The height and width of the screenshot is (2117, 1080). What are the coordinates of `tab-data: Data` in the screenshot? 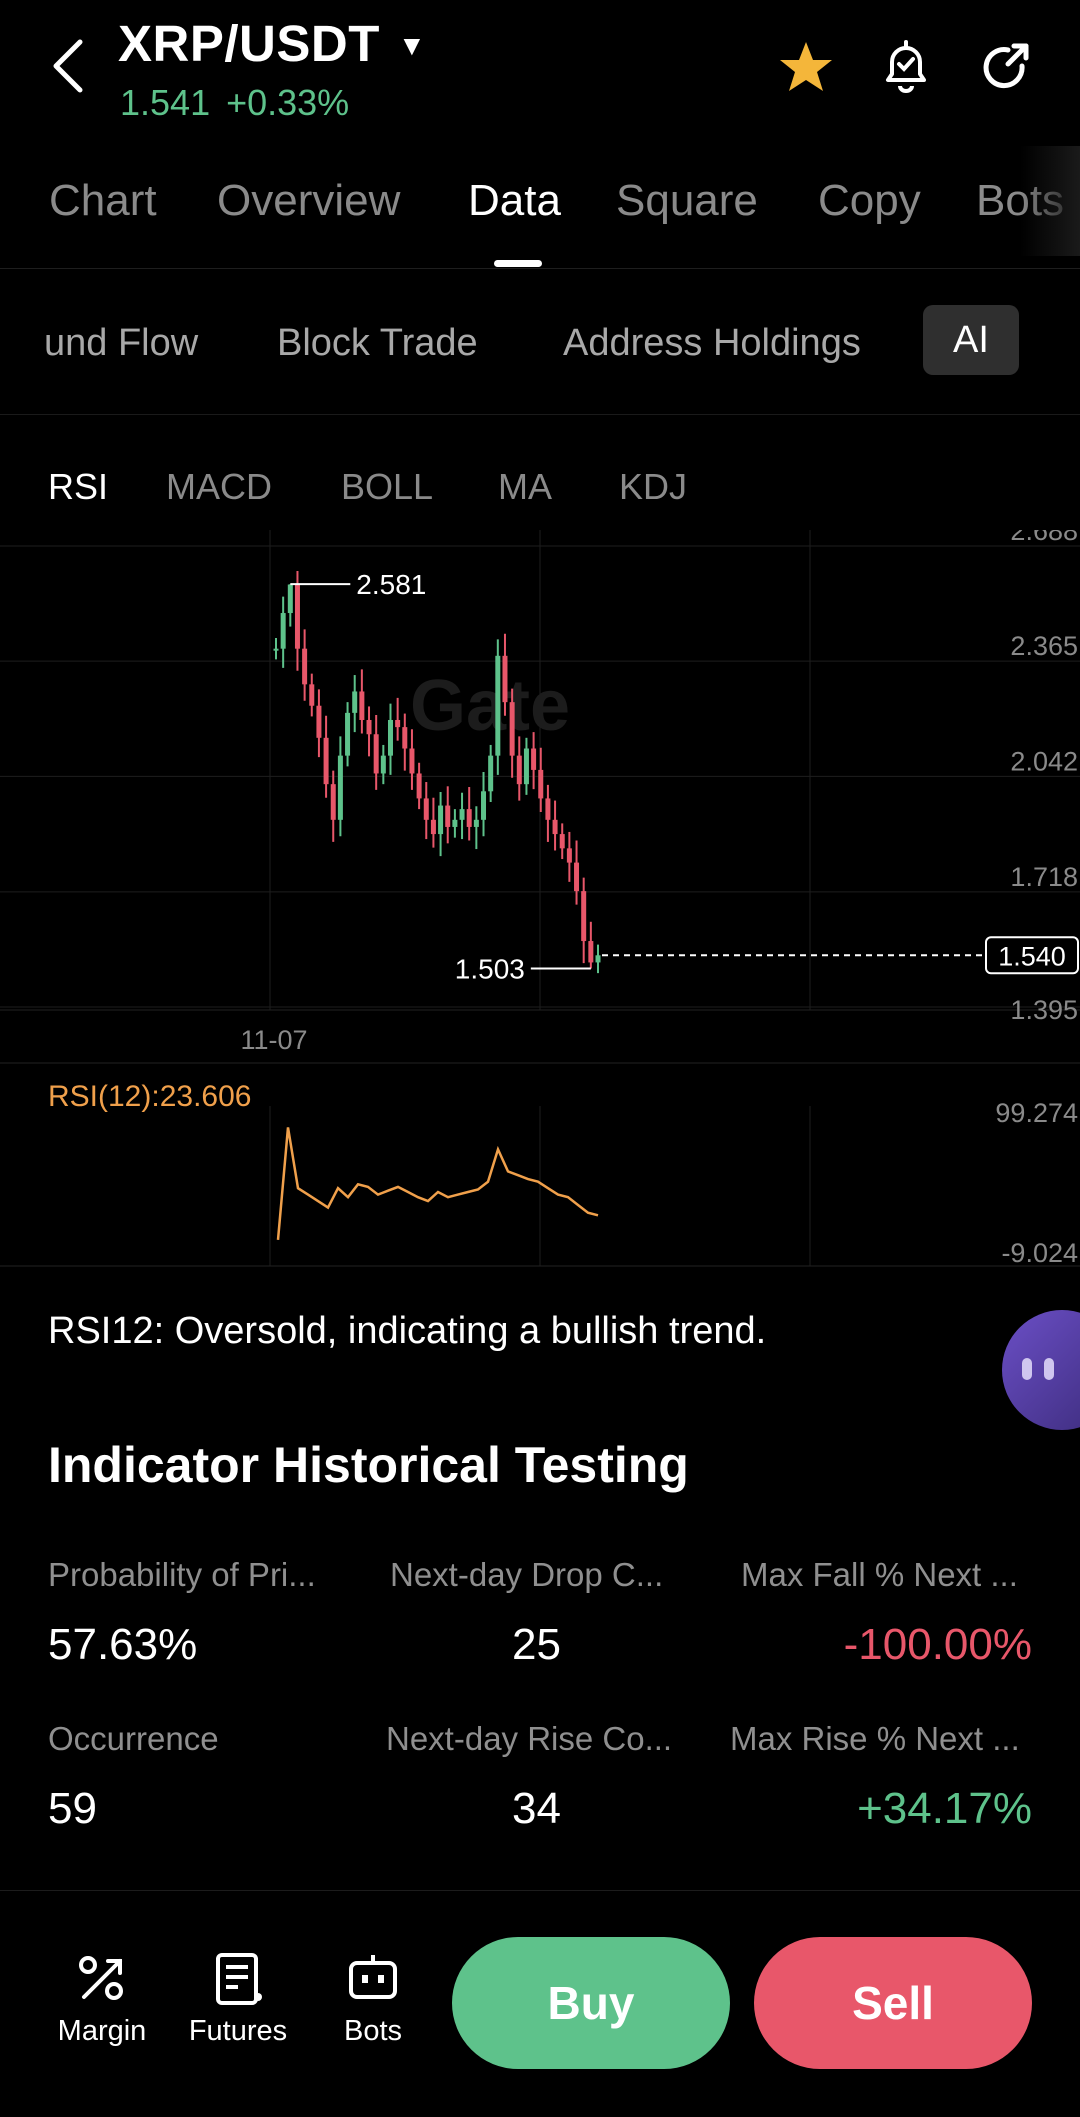 It's located at (514, 201).